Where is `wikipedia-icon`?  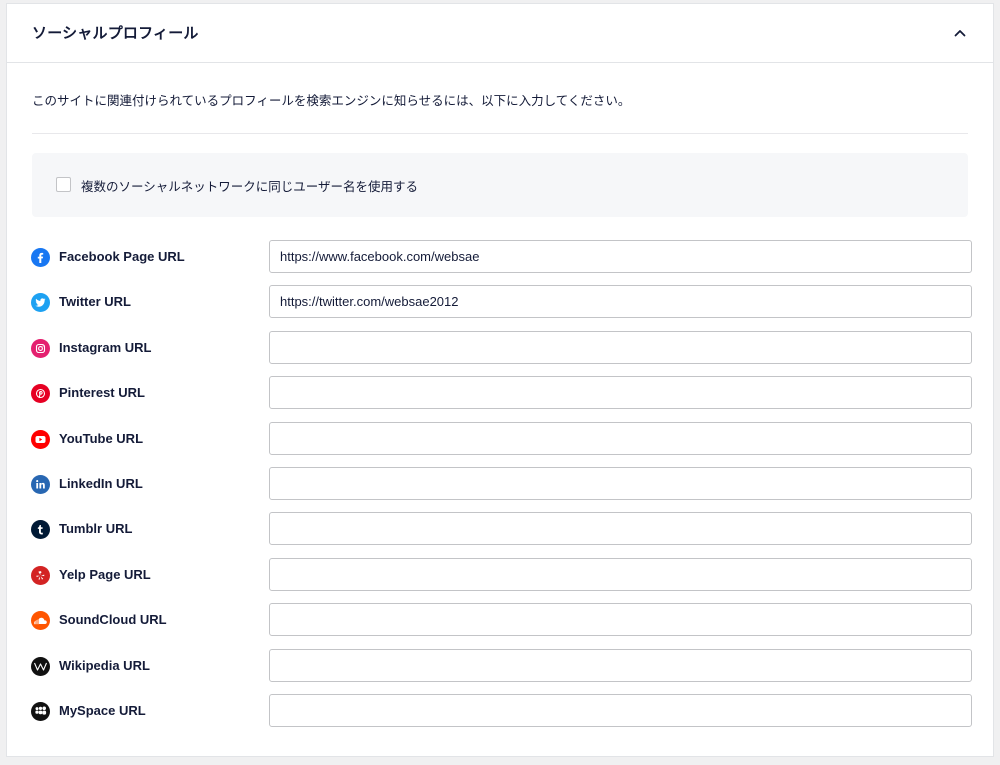
wikipedia-icon is located at coordinates (40, 666).